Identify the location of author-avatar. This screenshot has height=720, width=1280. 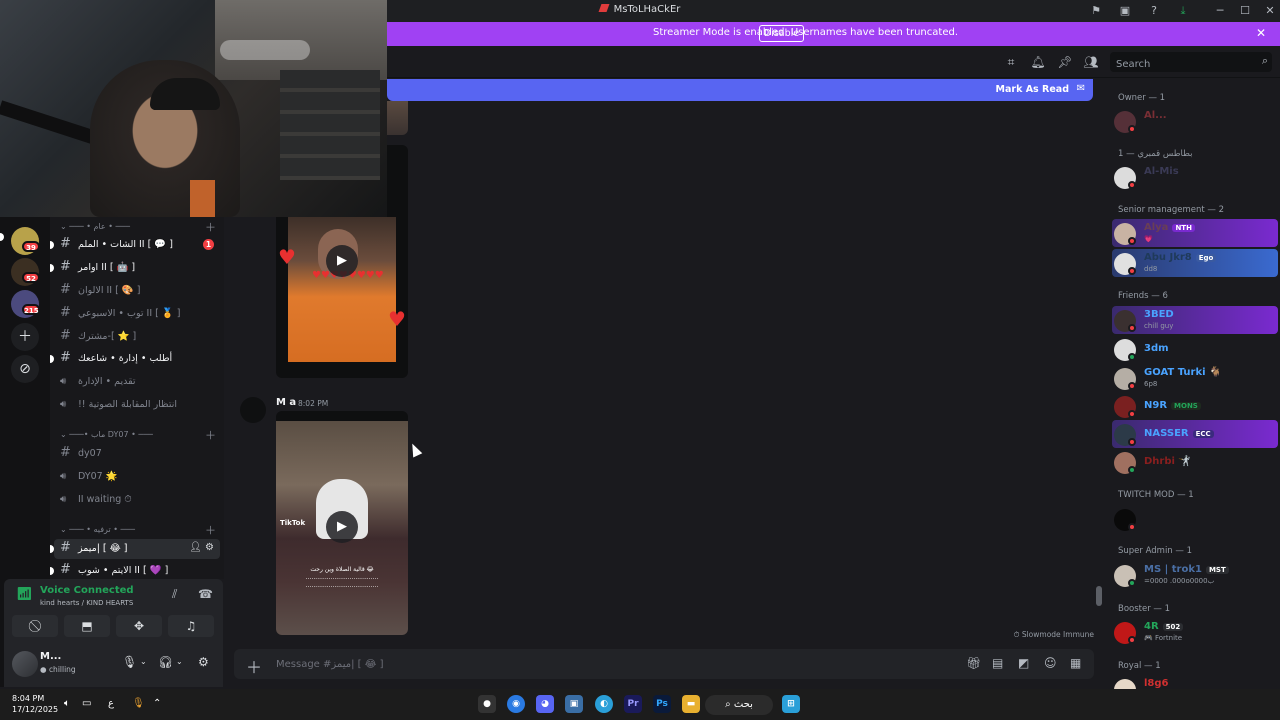
(253, 410).